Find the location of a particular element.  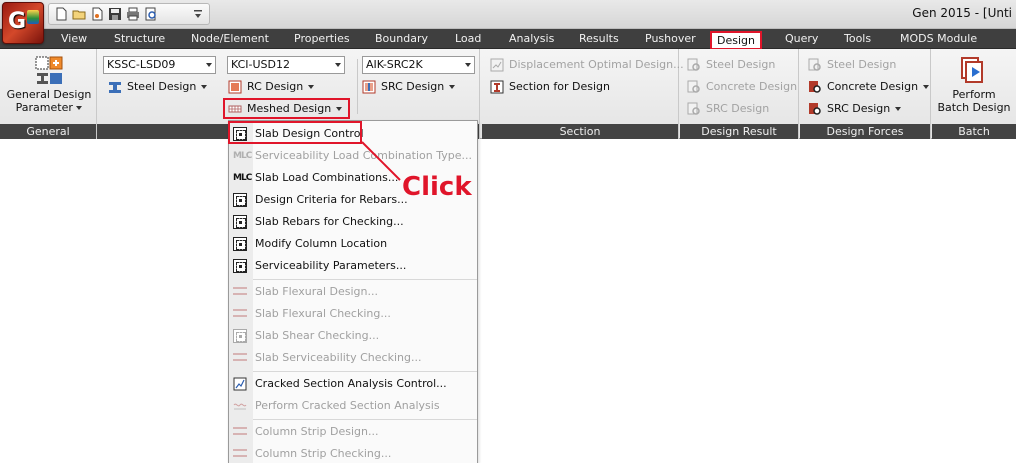

menu-results: Results is located at coordinates (599, 38).